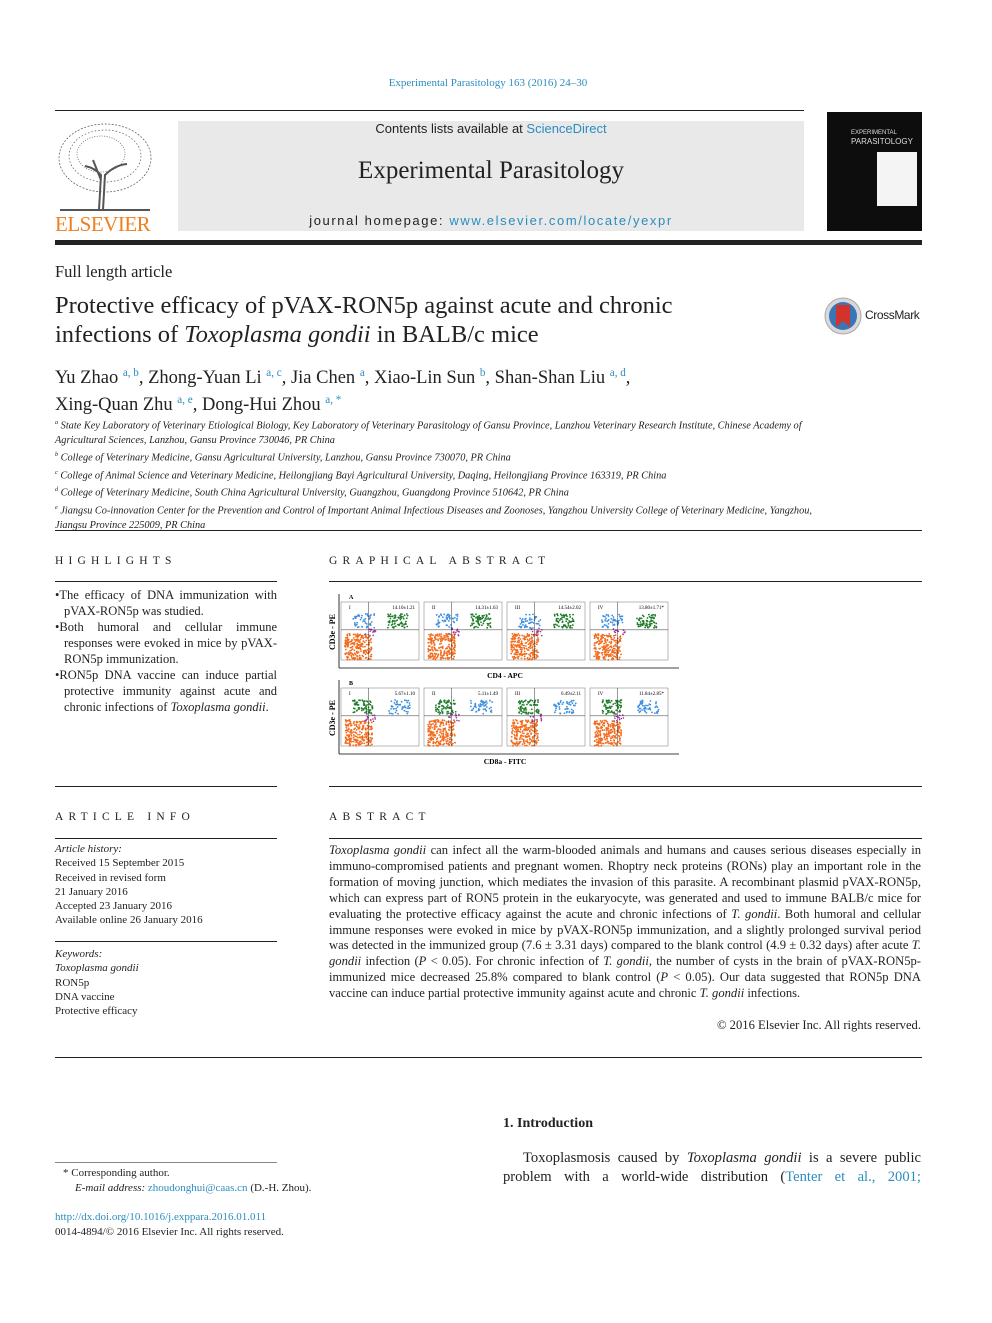 The width and height of the screenshot is (992, 1323). What do you see at coordinates (198, 1188) in the screenshot?
I see `email-link: zhoudonghui@caas.cn` at bounding box center [198, 1188].